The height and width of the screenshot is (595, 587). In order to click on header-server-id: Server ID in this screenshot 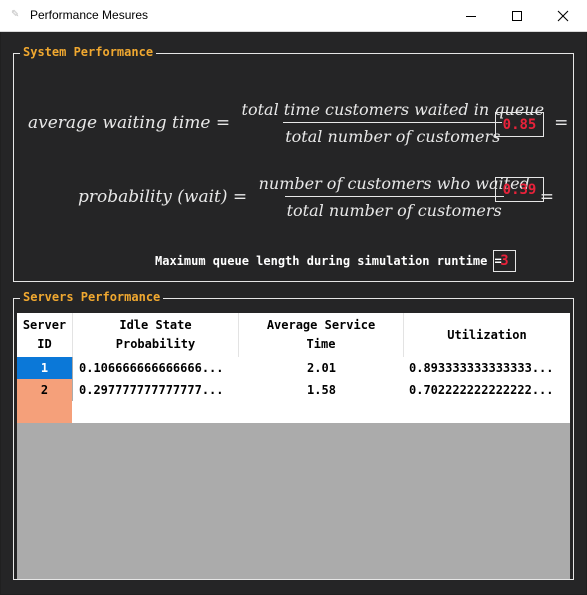, I will do `click(45, 335)`.